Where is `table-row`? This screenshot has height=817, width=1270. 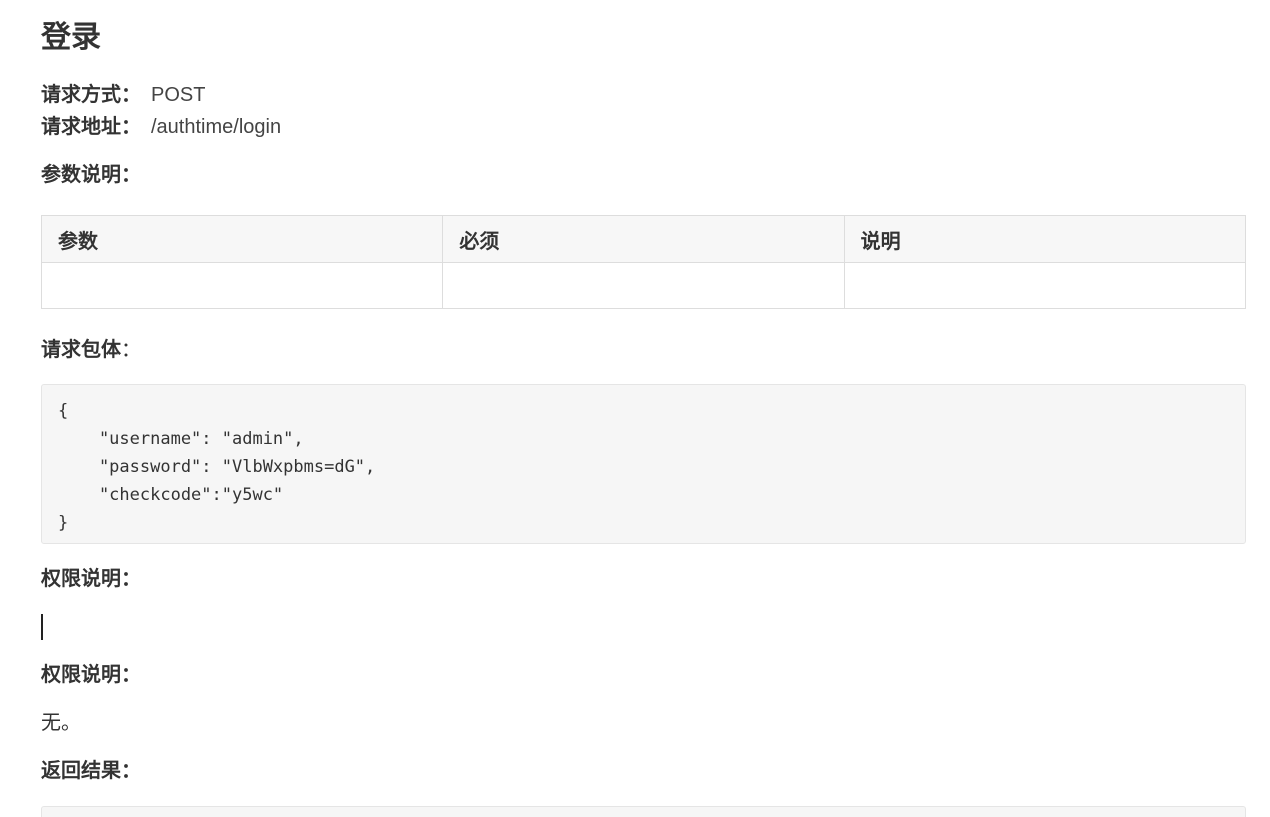
table-row is located at coordinates (643, 285).